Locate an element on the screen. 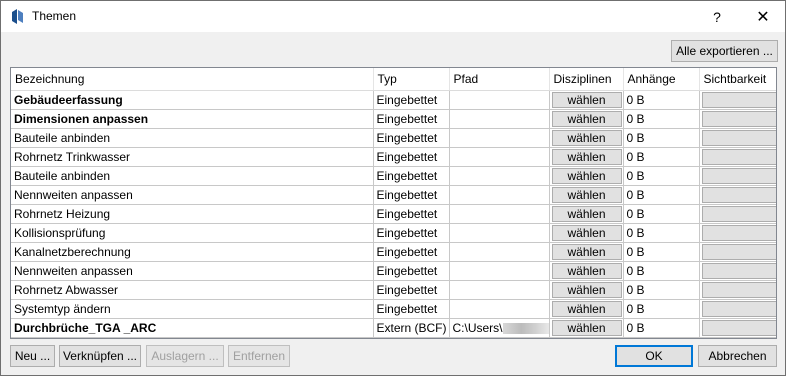  row-name: Rohrnetz Abwasser is located at coordinates (192, 290).